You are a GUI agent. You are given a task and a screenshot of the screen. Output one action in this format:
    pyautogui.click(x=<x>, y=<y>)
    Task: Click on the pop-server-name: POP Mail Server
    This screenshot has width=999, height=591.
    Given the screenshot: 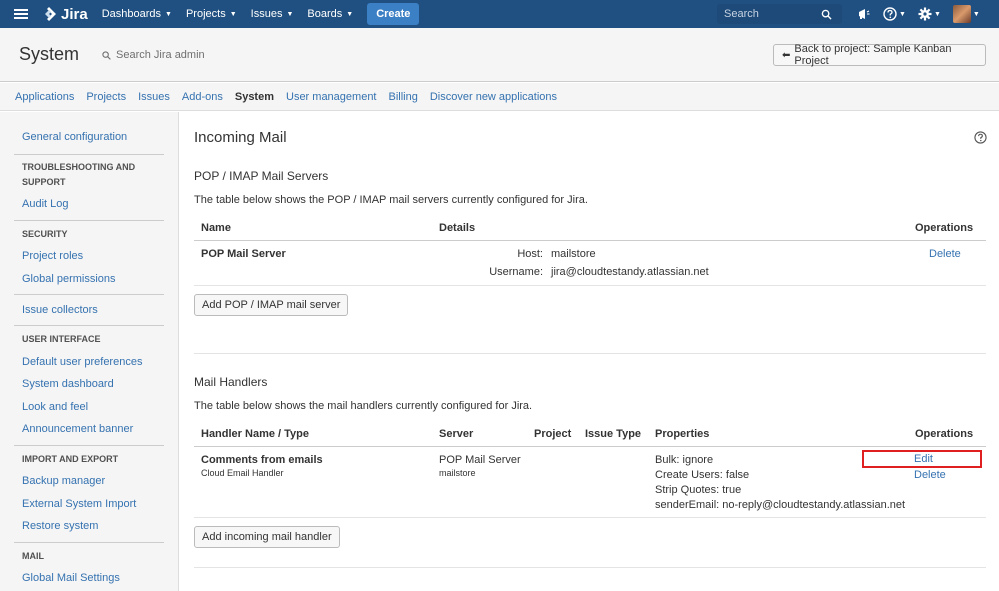 What is the action you would take?
    pyautogui.click(x=243, y=254)
    